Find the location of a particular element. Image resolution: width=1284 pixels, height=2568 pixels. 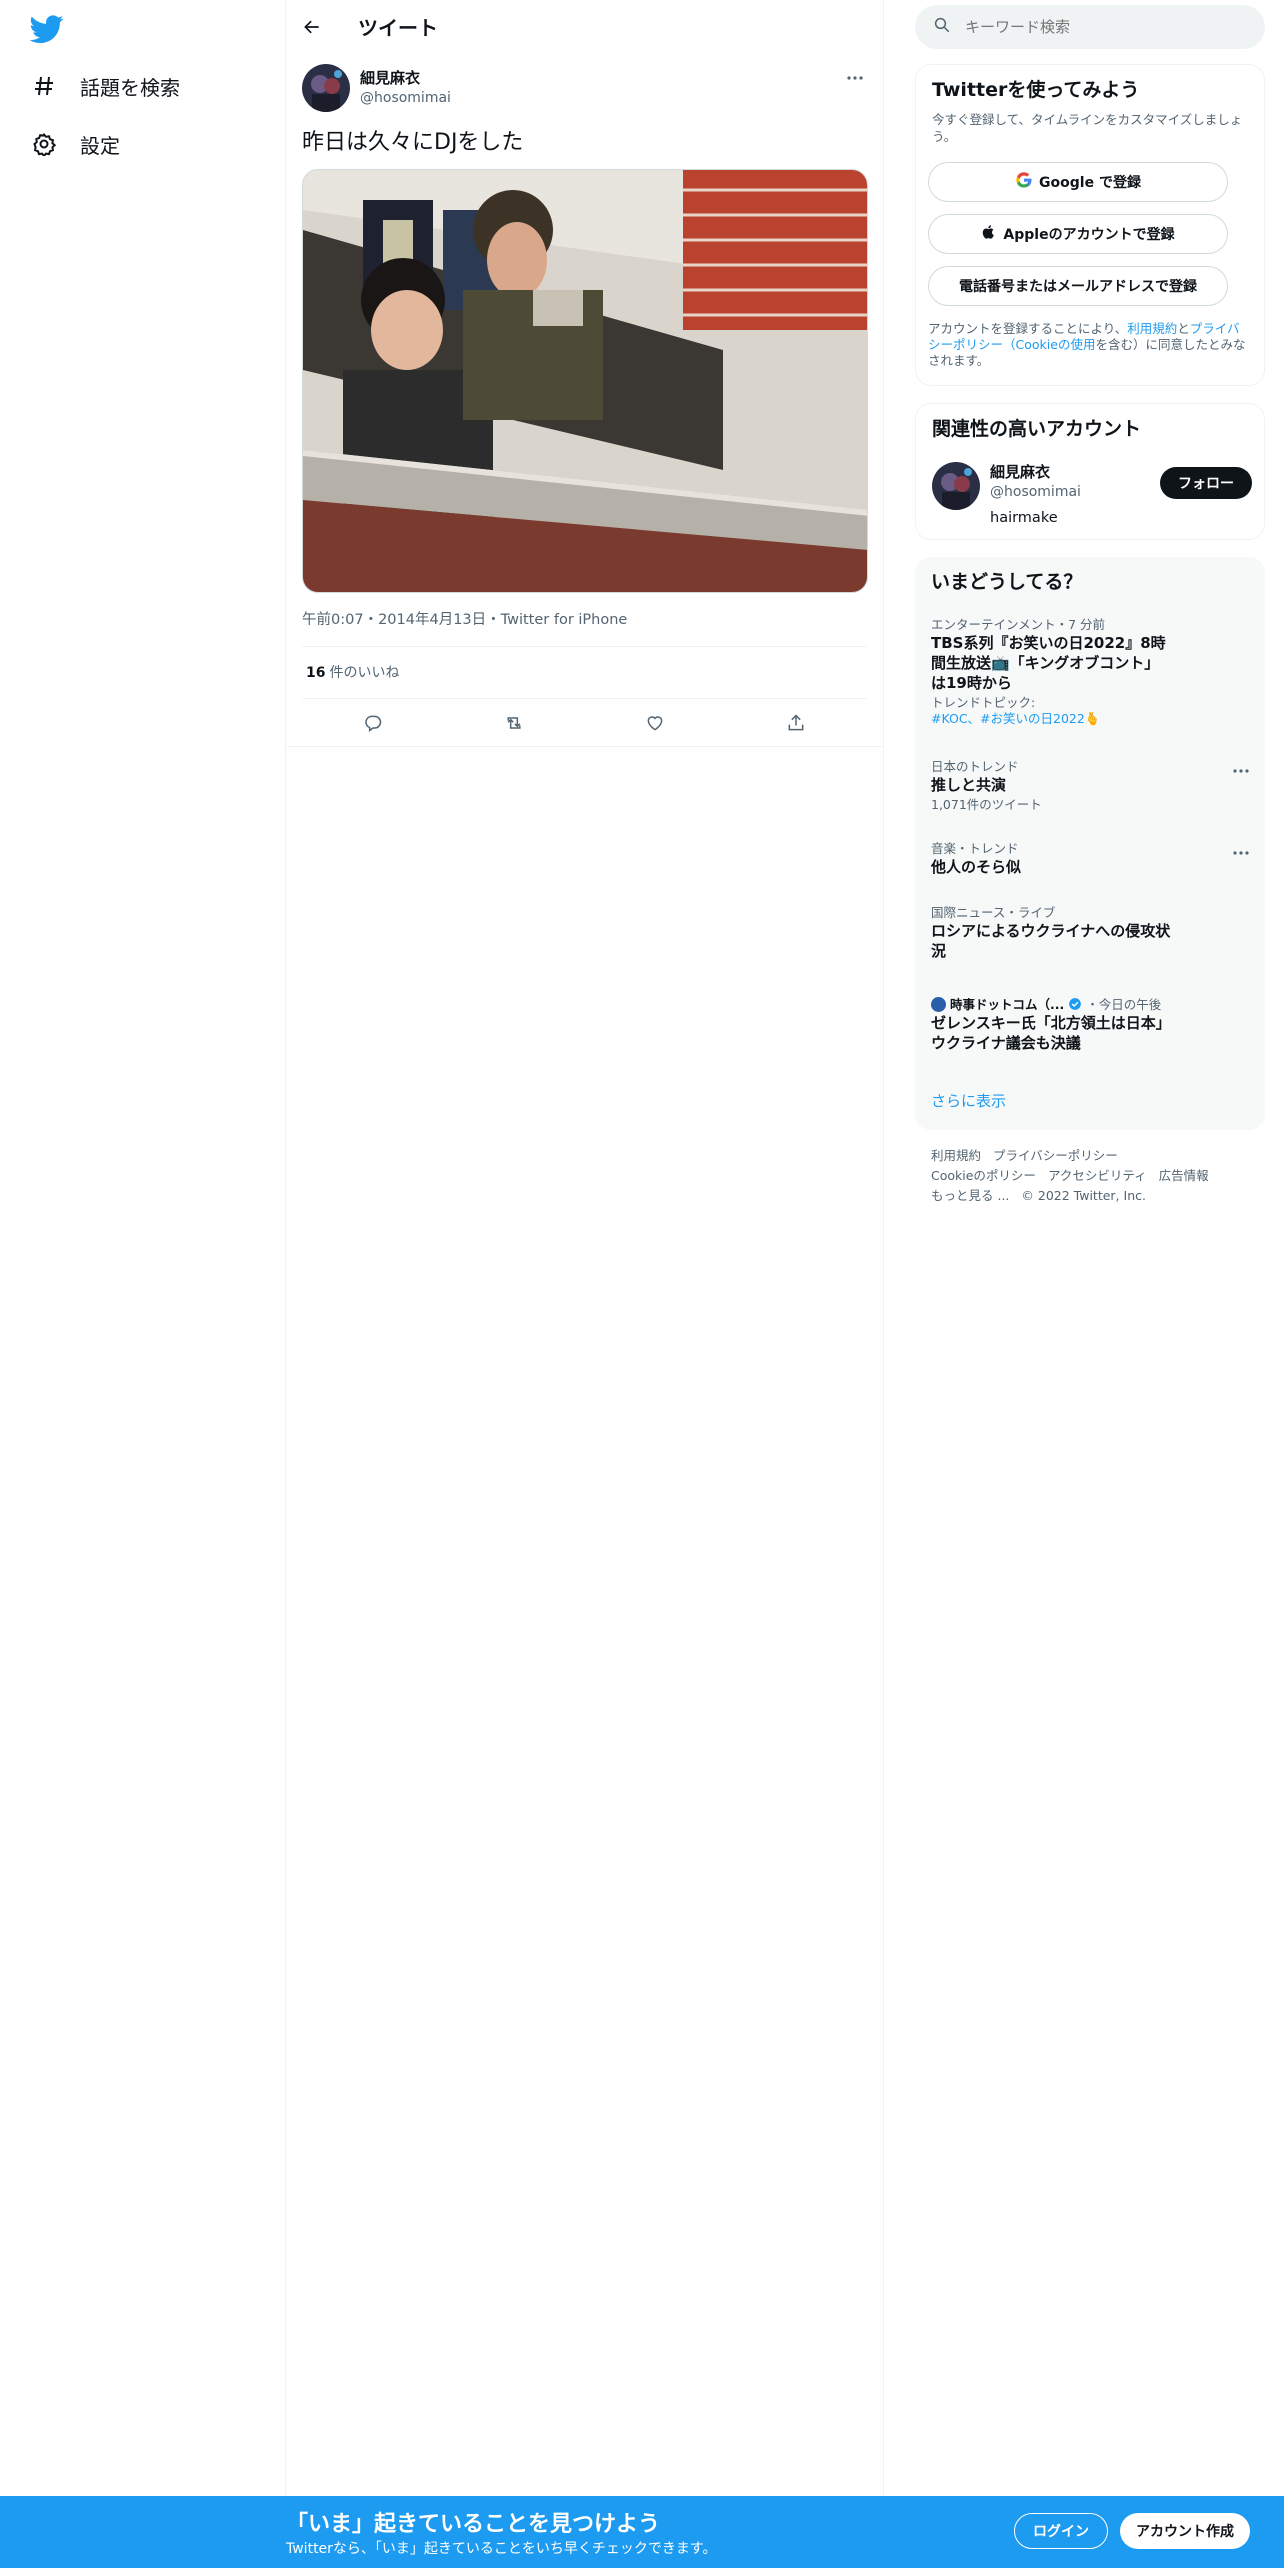

trend-context: 音楽・トレンド is located at coordinates (975, 848).